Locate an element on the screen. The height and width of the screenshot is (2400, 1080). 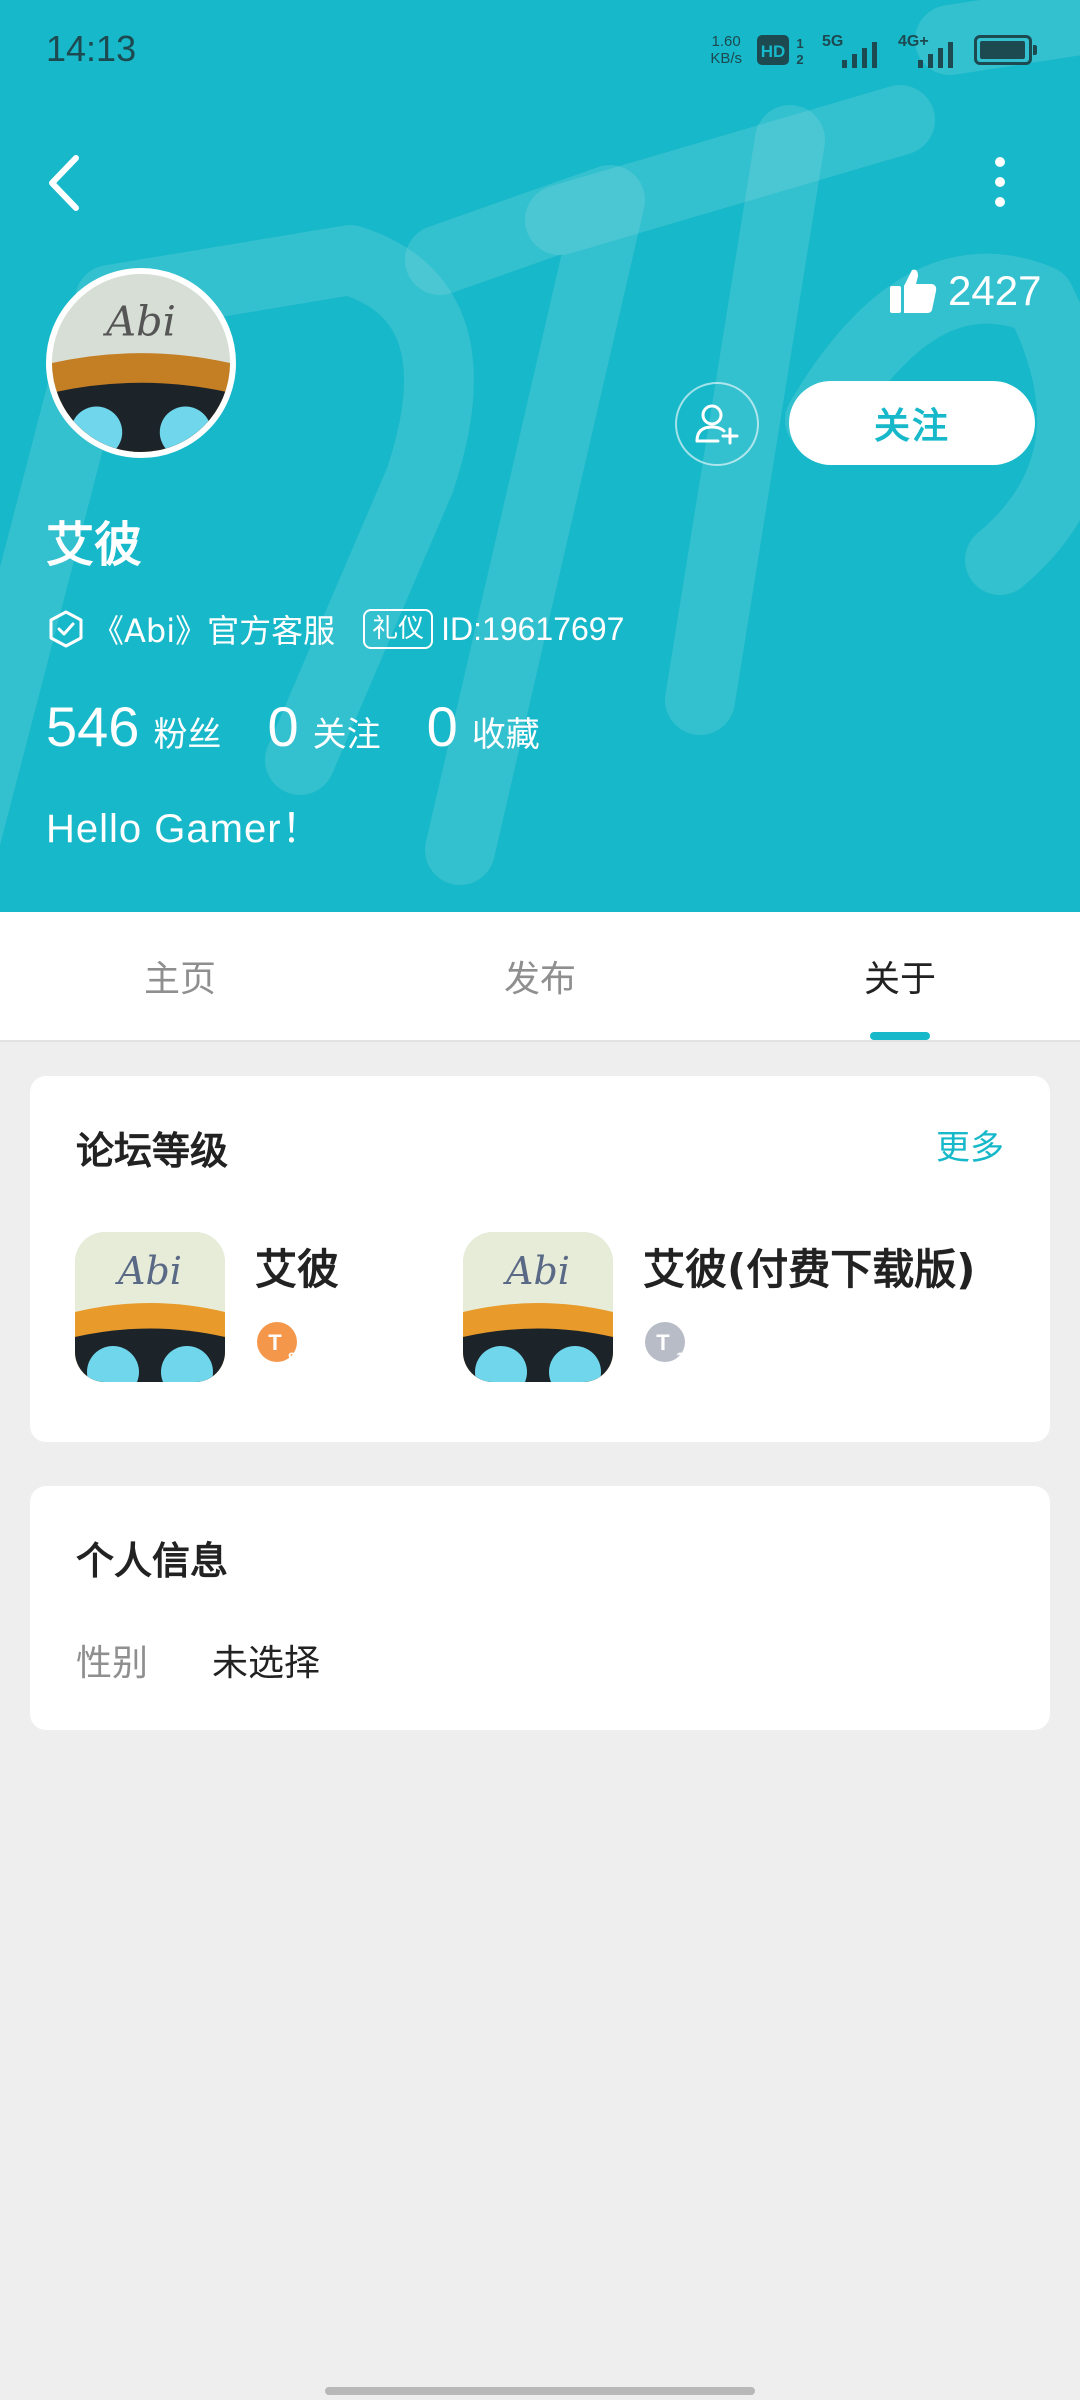
status-bar: 14:13 1.60 KB/s HD 1 2 5G 4G+ is located at coordinates (540, 50).